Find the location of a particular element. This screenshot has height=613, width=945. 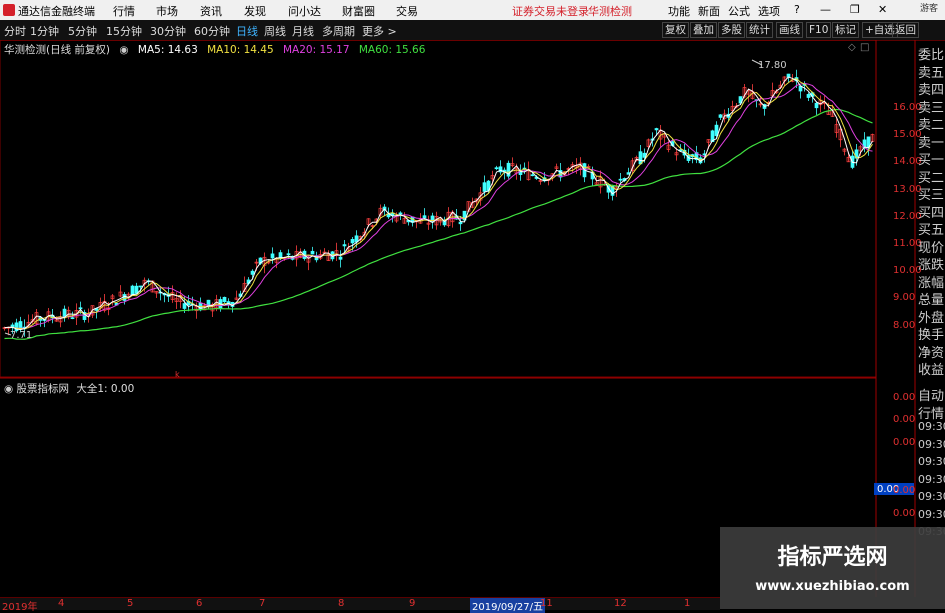

tab-1min: 1分钟 is located at coordinates (44, 31).